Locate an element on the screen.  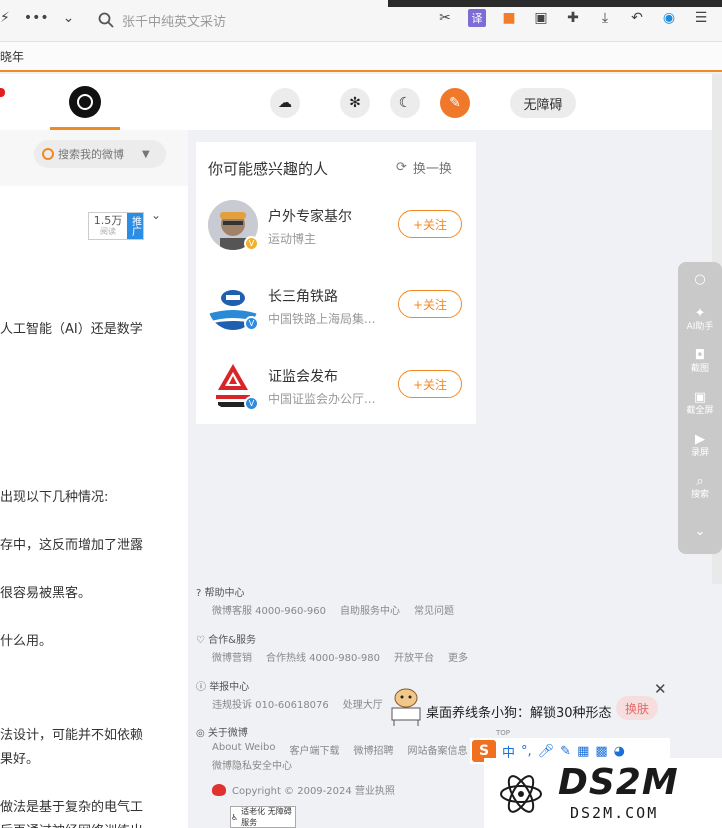
collapse-button: ⌄ is located at coordinates (700, 532).